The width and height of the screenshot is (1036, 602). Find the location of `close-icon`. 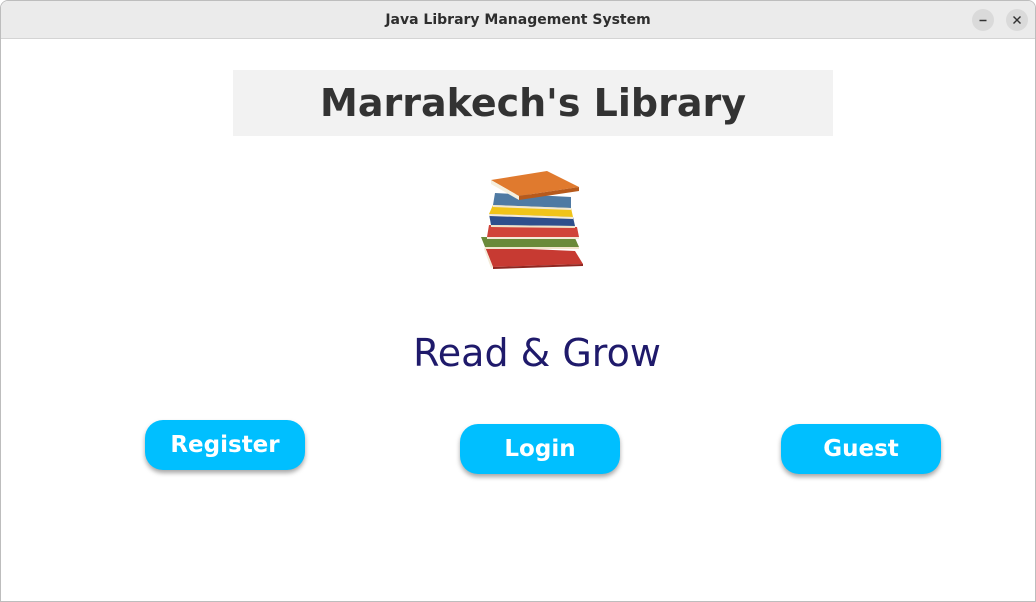

close-icon is located at coordinates (1017, 20).